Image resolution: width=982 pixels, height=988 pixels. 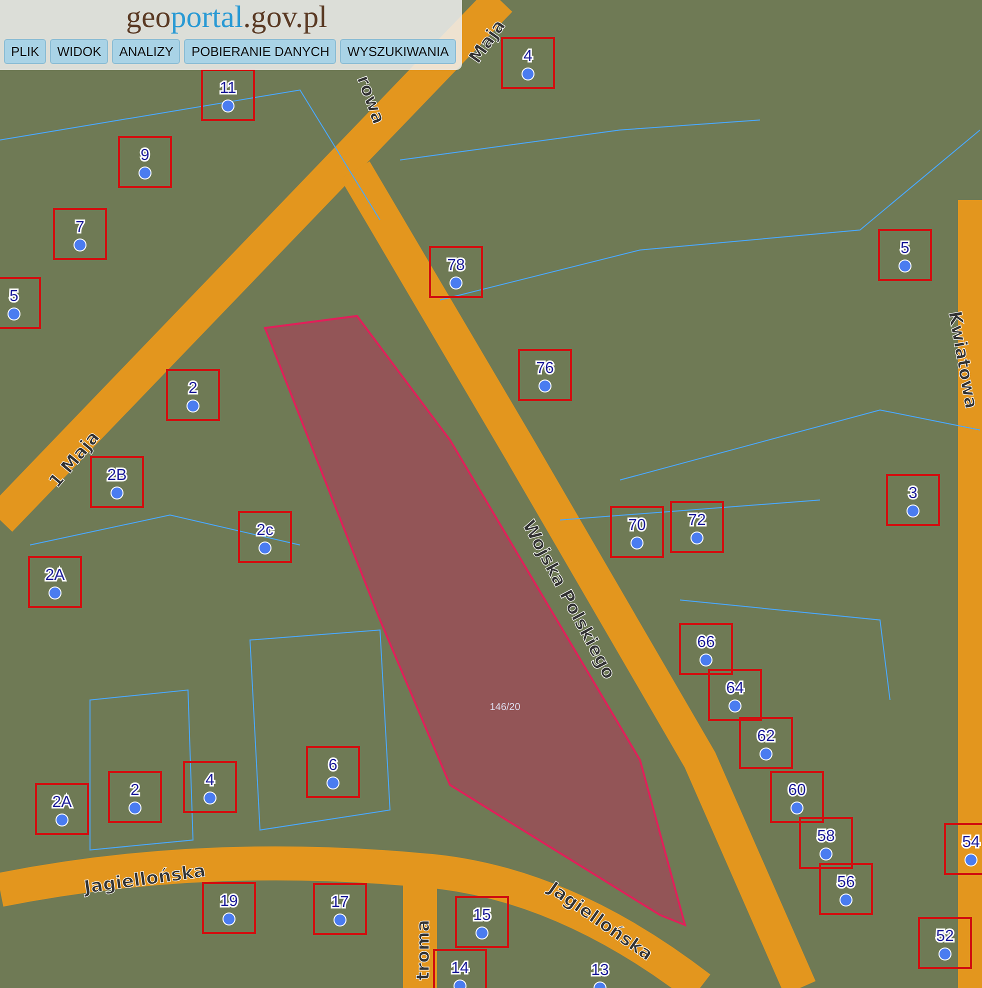 What do you see at coordinates (146, 51) in the screenshot?
I see `menu-button: ANALIZY` at bounding box center [146, 51].